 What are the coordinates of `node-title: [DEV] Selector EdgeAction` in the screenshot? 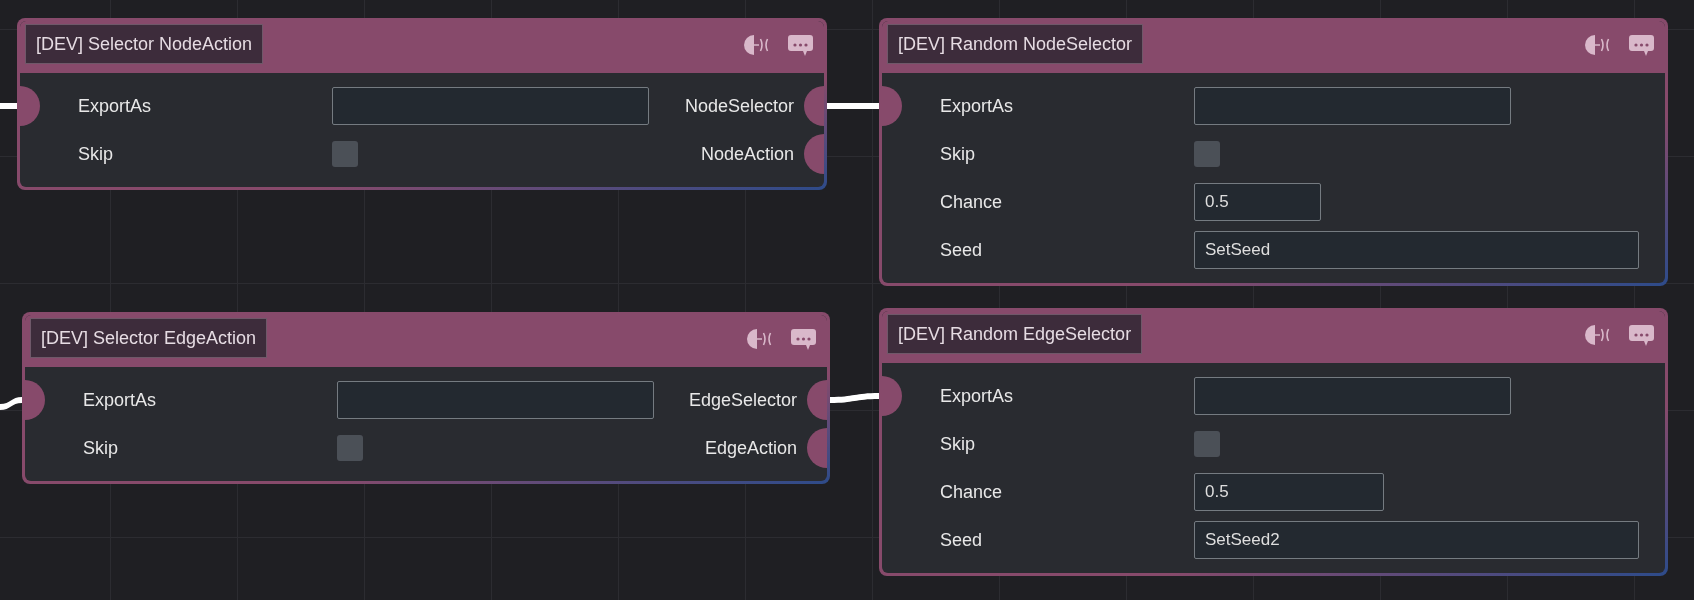 It's located at (149, 338).